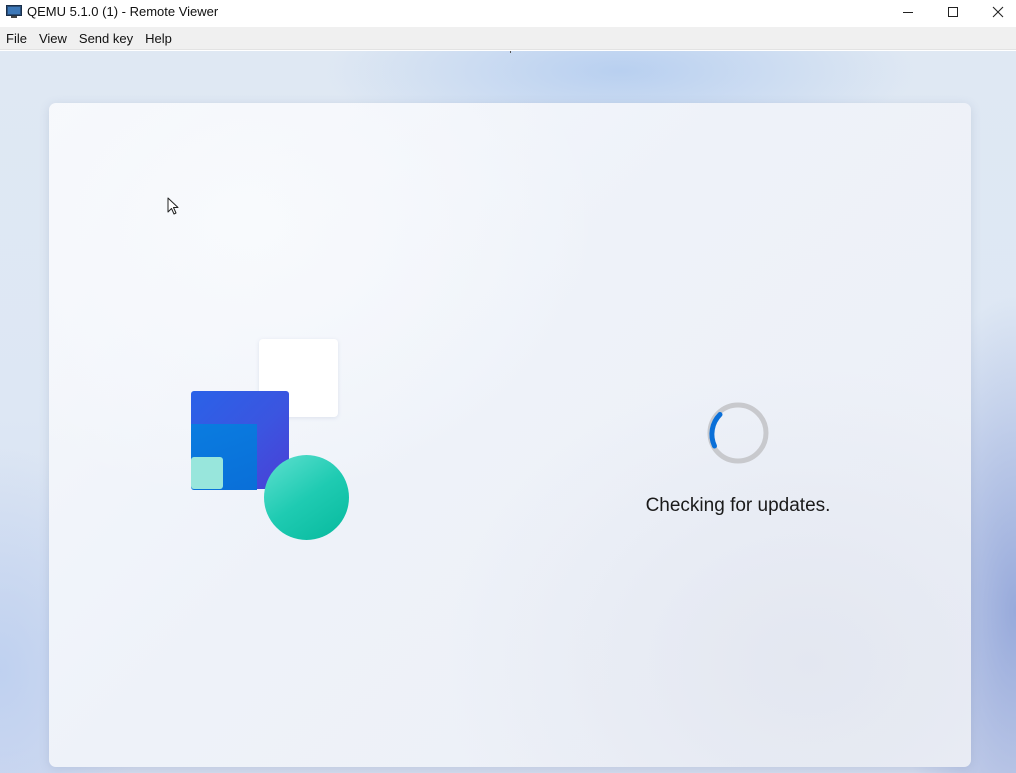 This screenshot has width=1016, height=773. I want to click on maximize-icon, so click(953, 12).